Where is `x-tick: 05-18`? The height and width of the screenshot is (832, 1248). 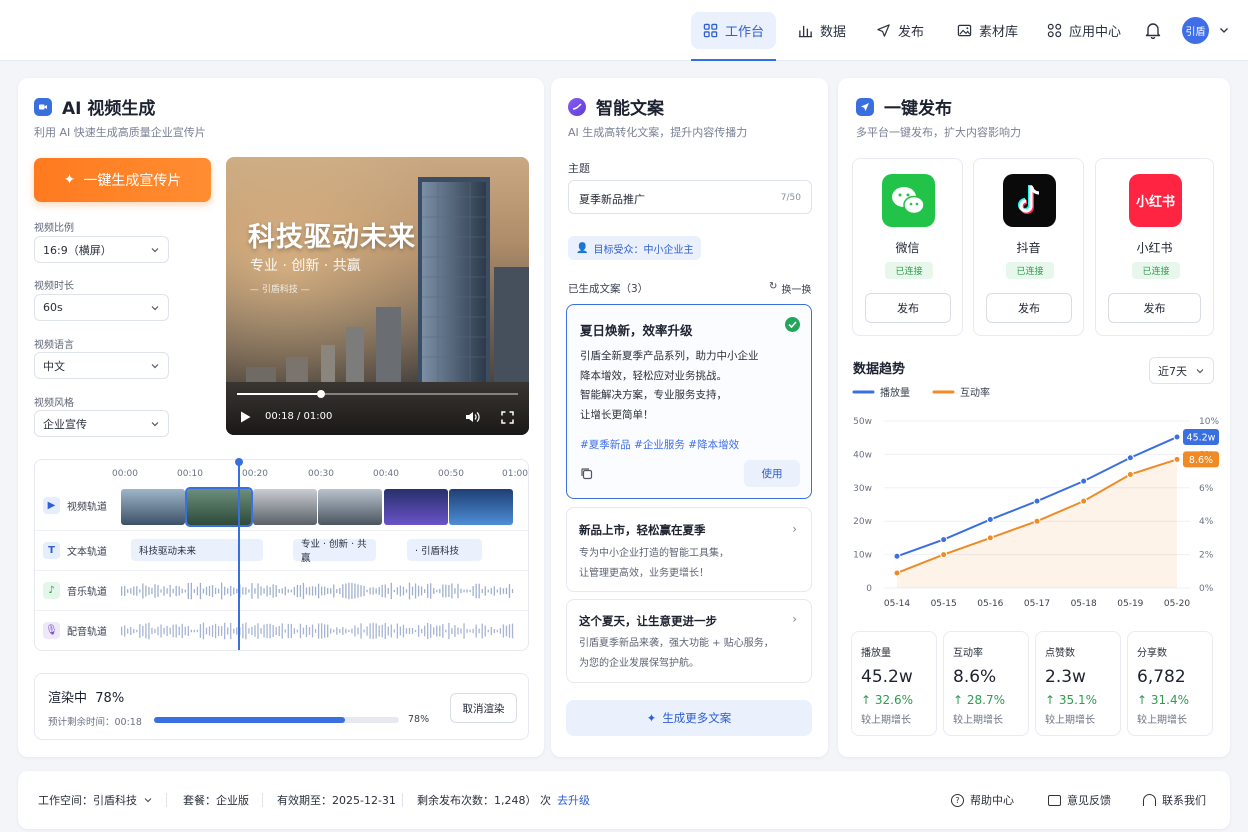
x-tick: 05-18 is located at coordinates (1084, 604).